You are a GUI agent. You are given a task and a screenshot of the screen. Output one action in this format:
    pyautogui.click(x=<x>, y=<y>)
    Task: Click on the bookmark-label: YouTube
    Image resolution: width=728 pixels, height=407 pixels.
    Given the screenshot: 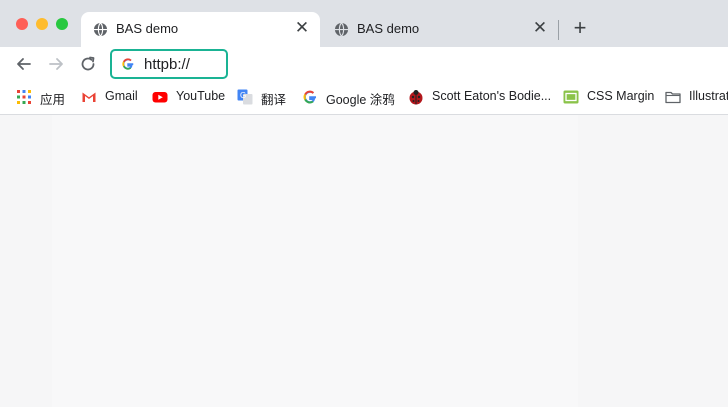 What is the action you would take?
    pyautogui.click(x=201, y=96)
    